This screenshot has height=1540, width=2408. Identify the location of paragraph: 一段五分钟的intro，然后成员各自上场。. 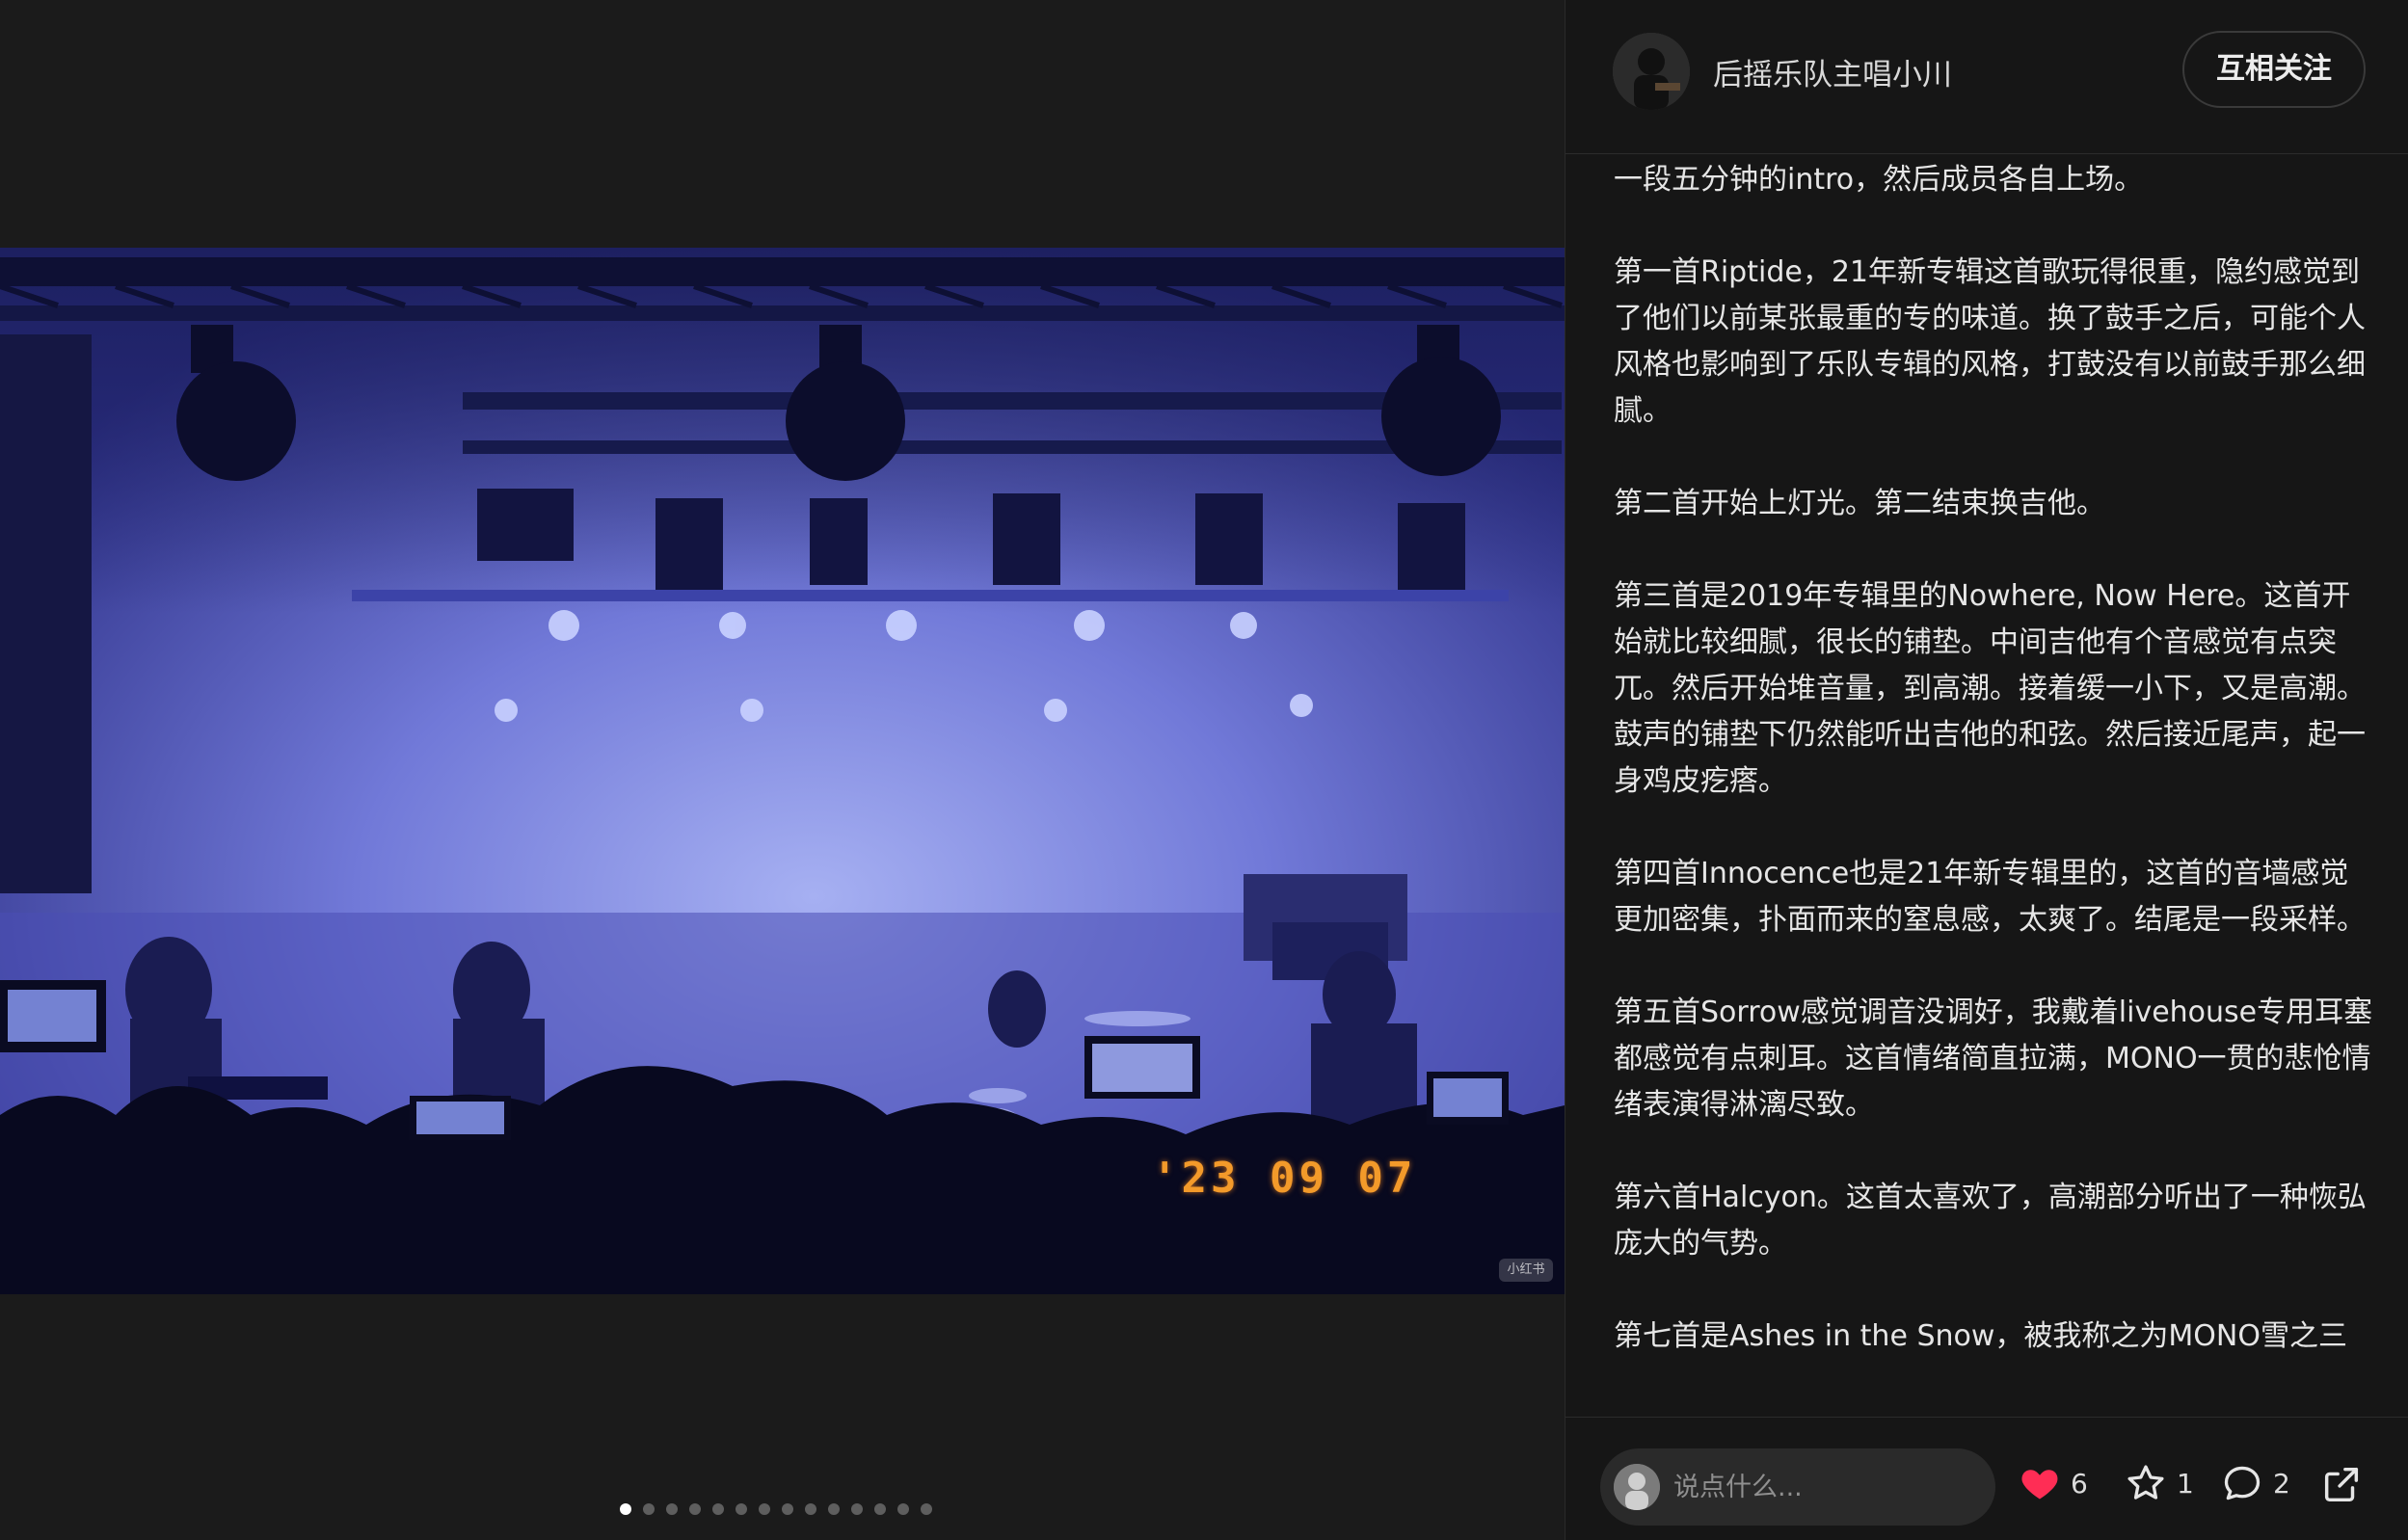
(1879, 180).